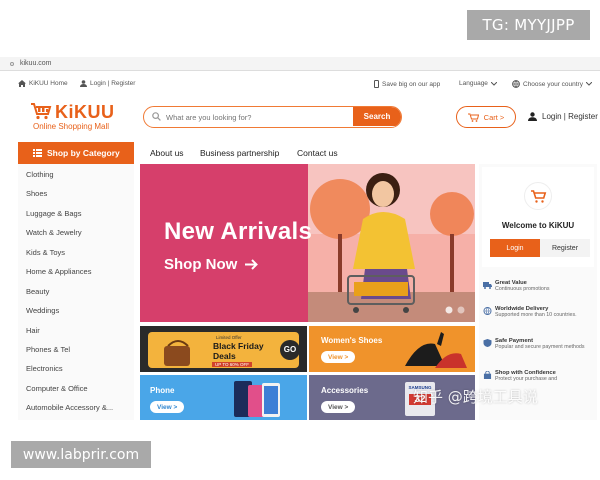 Image resolution: width=600 pixels, height=480 pixels. What do you see at coordinates (12, 63) in the screenshot?
I see `page-info-icon` at bounding box center [12, 63].